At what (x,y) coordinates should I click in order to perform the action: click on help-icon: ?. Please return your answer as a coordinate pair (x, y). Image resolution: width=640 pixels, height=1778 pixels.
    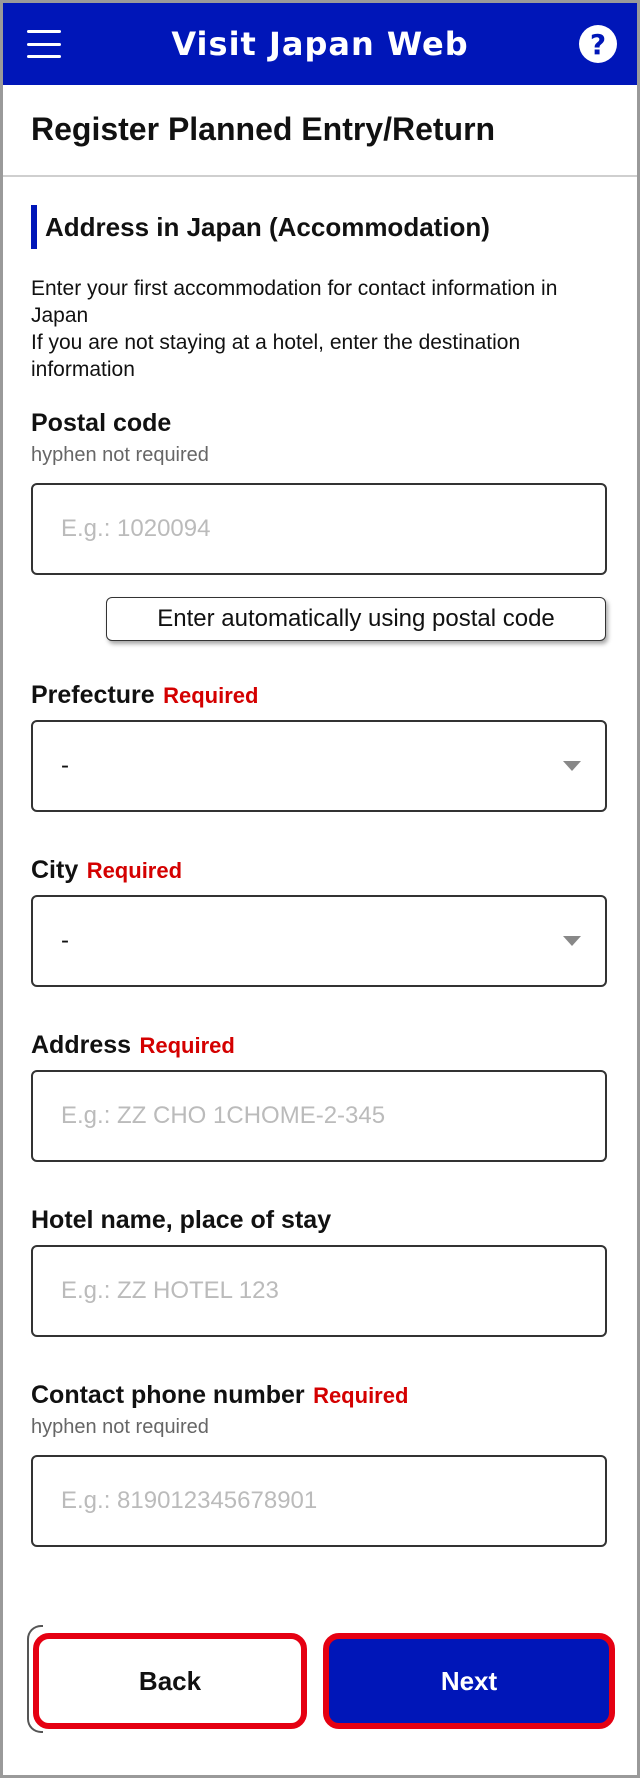
    Looking at the image, I should click on (598, 44).